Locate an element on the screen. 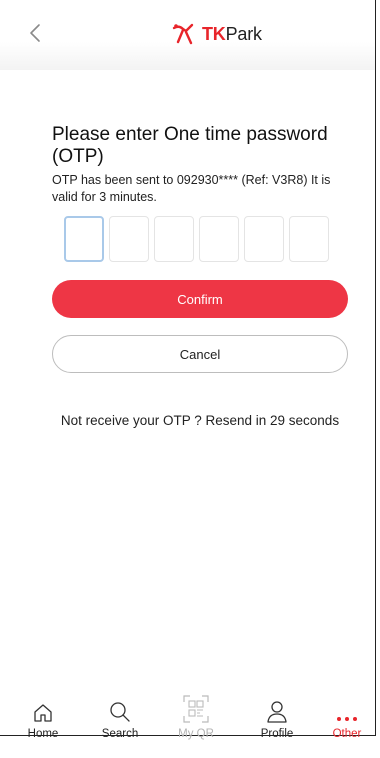  tab-my-qr-label: My QR is located at coordinates (196, 734).